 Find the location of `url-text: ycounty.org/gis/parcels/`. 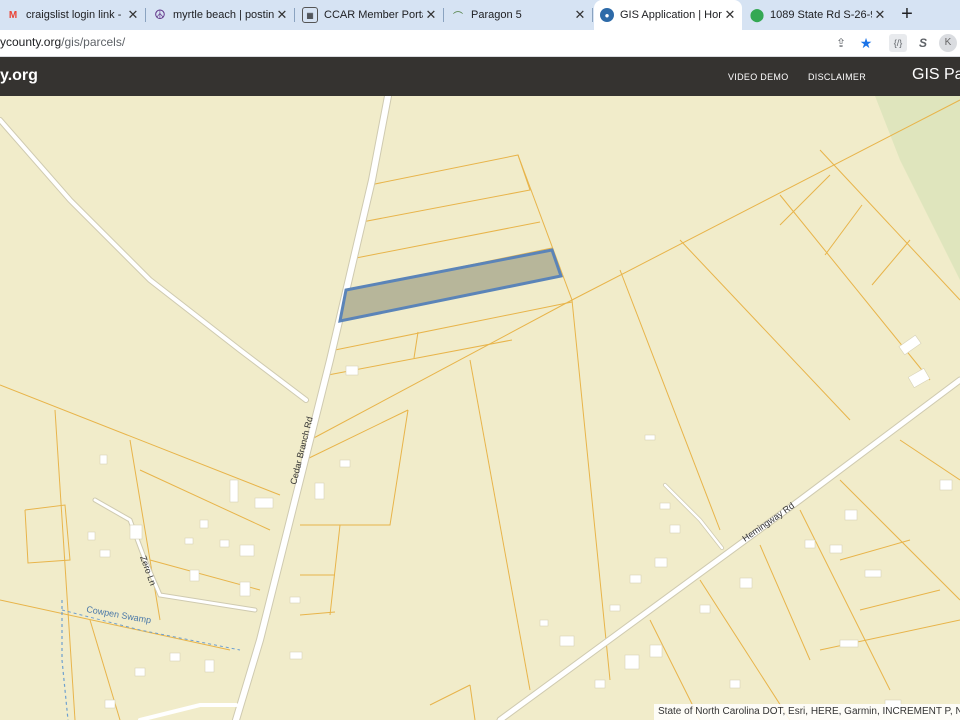

url-text: ycounty.org/gis/parcels/ is located at coordinates (62, 42).